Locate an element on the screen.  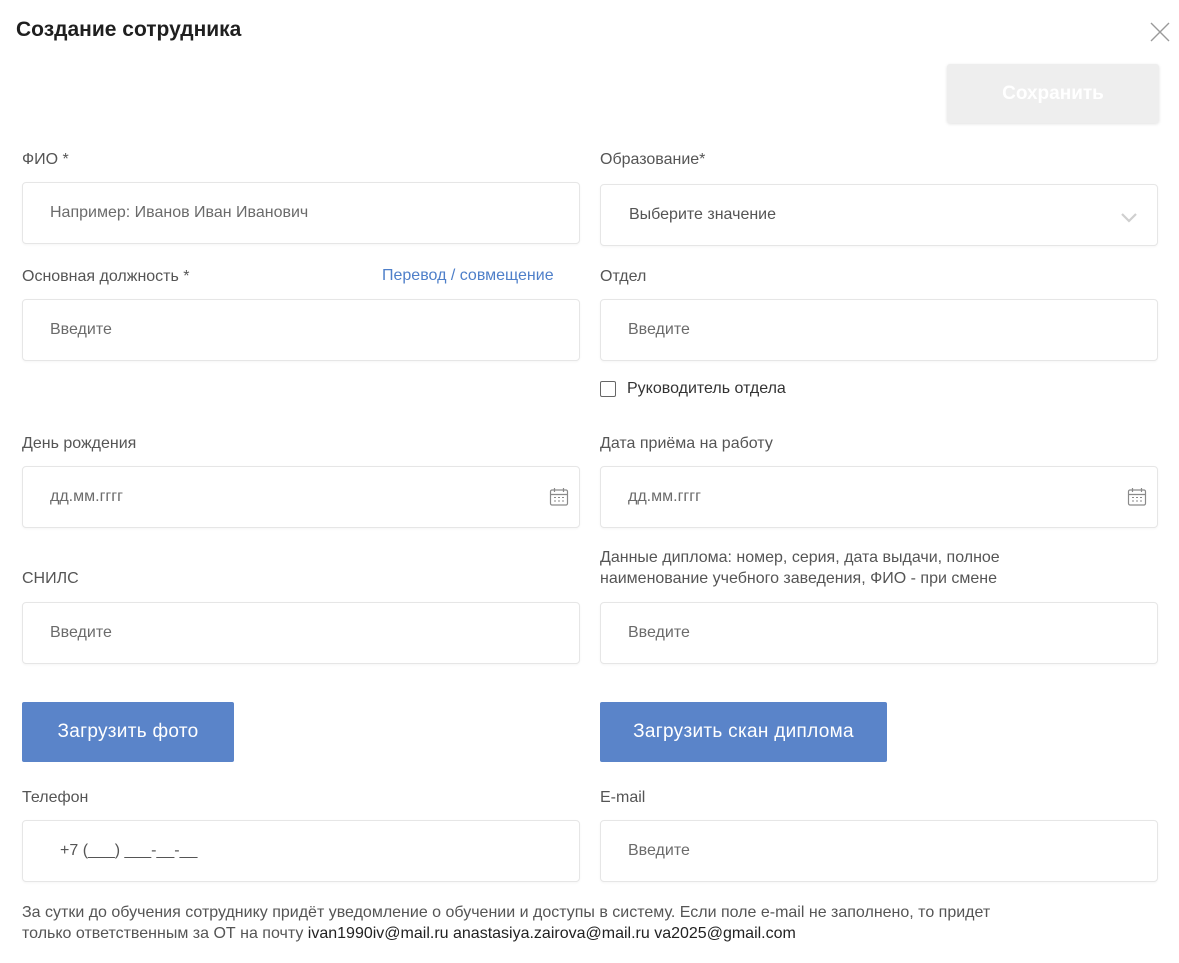
department-field is located at coordinates (879, 330).